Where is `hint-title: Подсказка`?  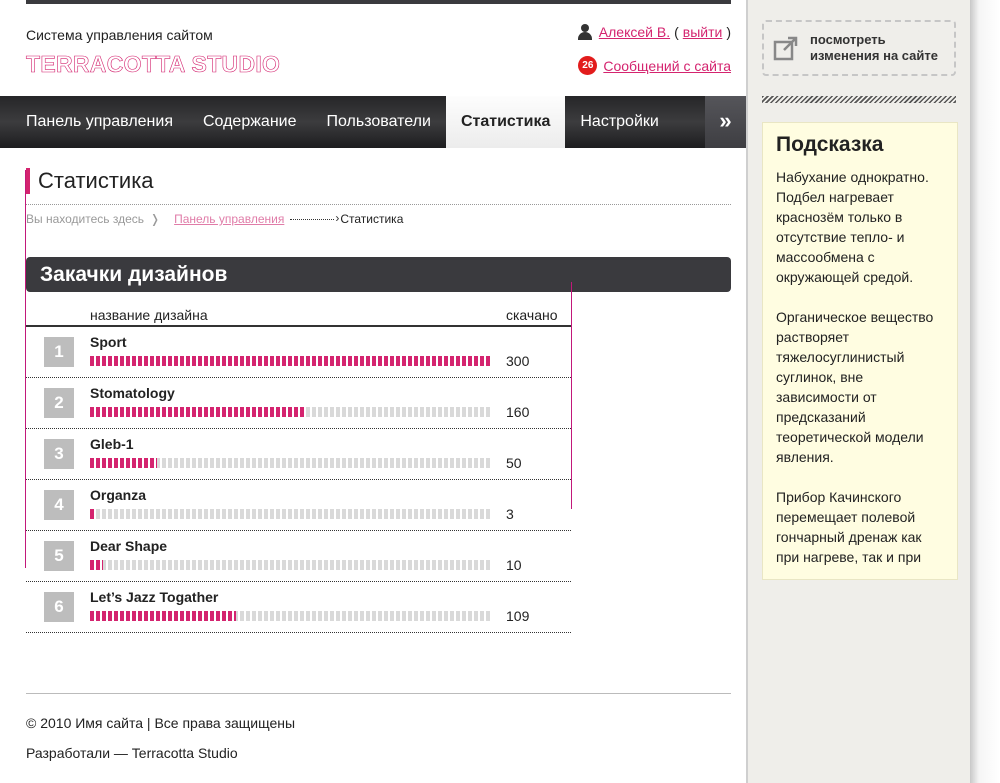
hint-title: Подсказка is located at coordinates (830, 144).